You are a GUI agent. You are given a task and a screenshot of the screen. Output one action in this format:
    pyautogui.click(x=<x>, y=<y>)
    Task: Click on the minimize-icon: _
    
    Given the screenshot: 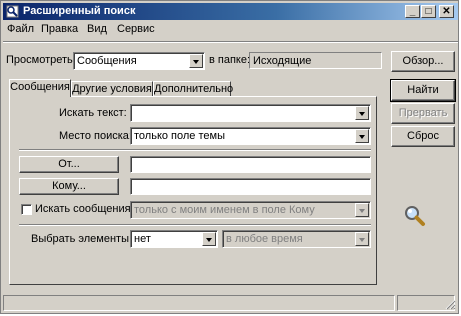 What is the action you would take?
    pyautogui.click(x=412, y=11)
    